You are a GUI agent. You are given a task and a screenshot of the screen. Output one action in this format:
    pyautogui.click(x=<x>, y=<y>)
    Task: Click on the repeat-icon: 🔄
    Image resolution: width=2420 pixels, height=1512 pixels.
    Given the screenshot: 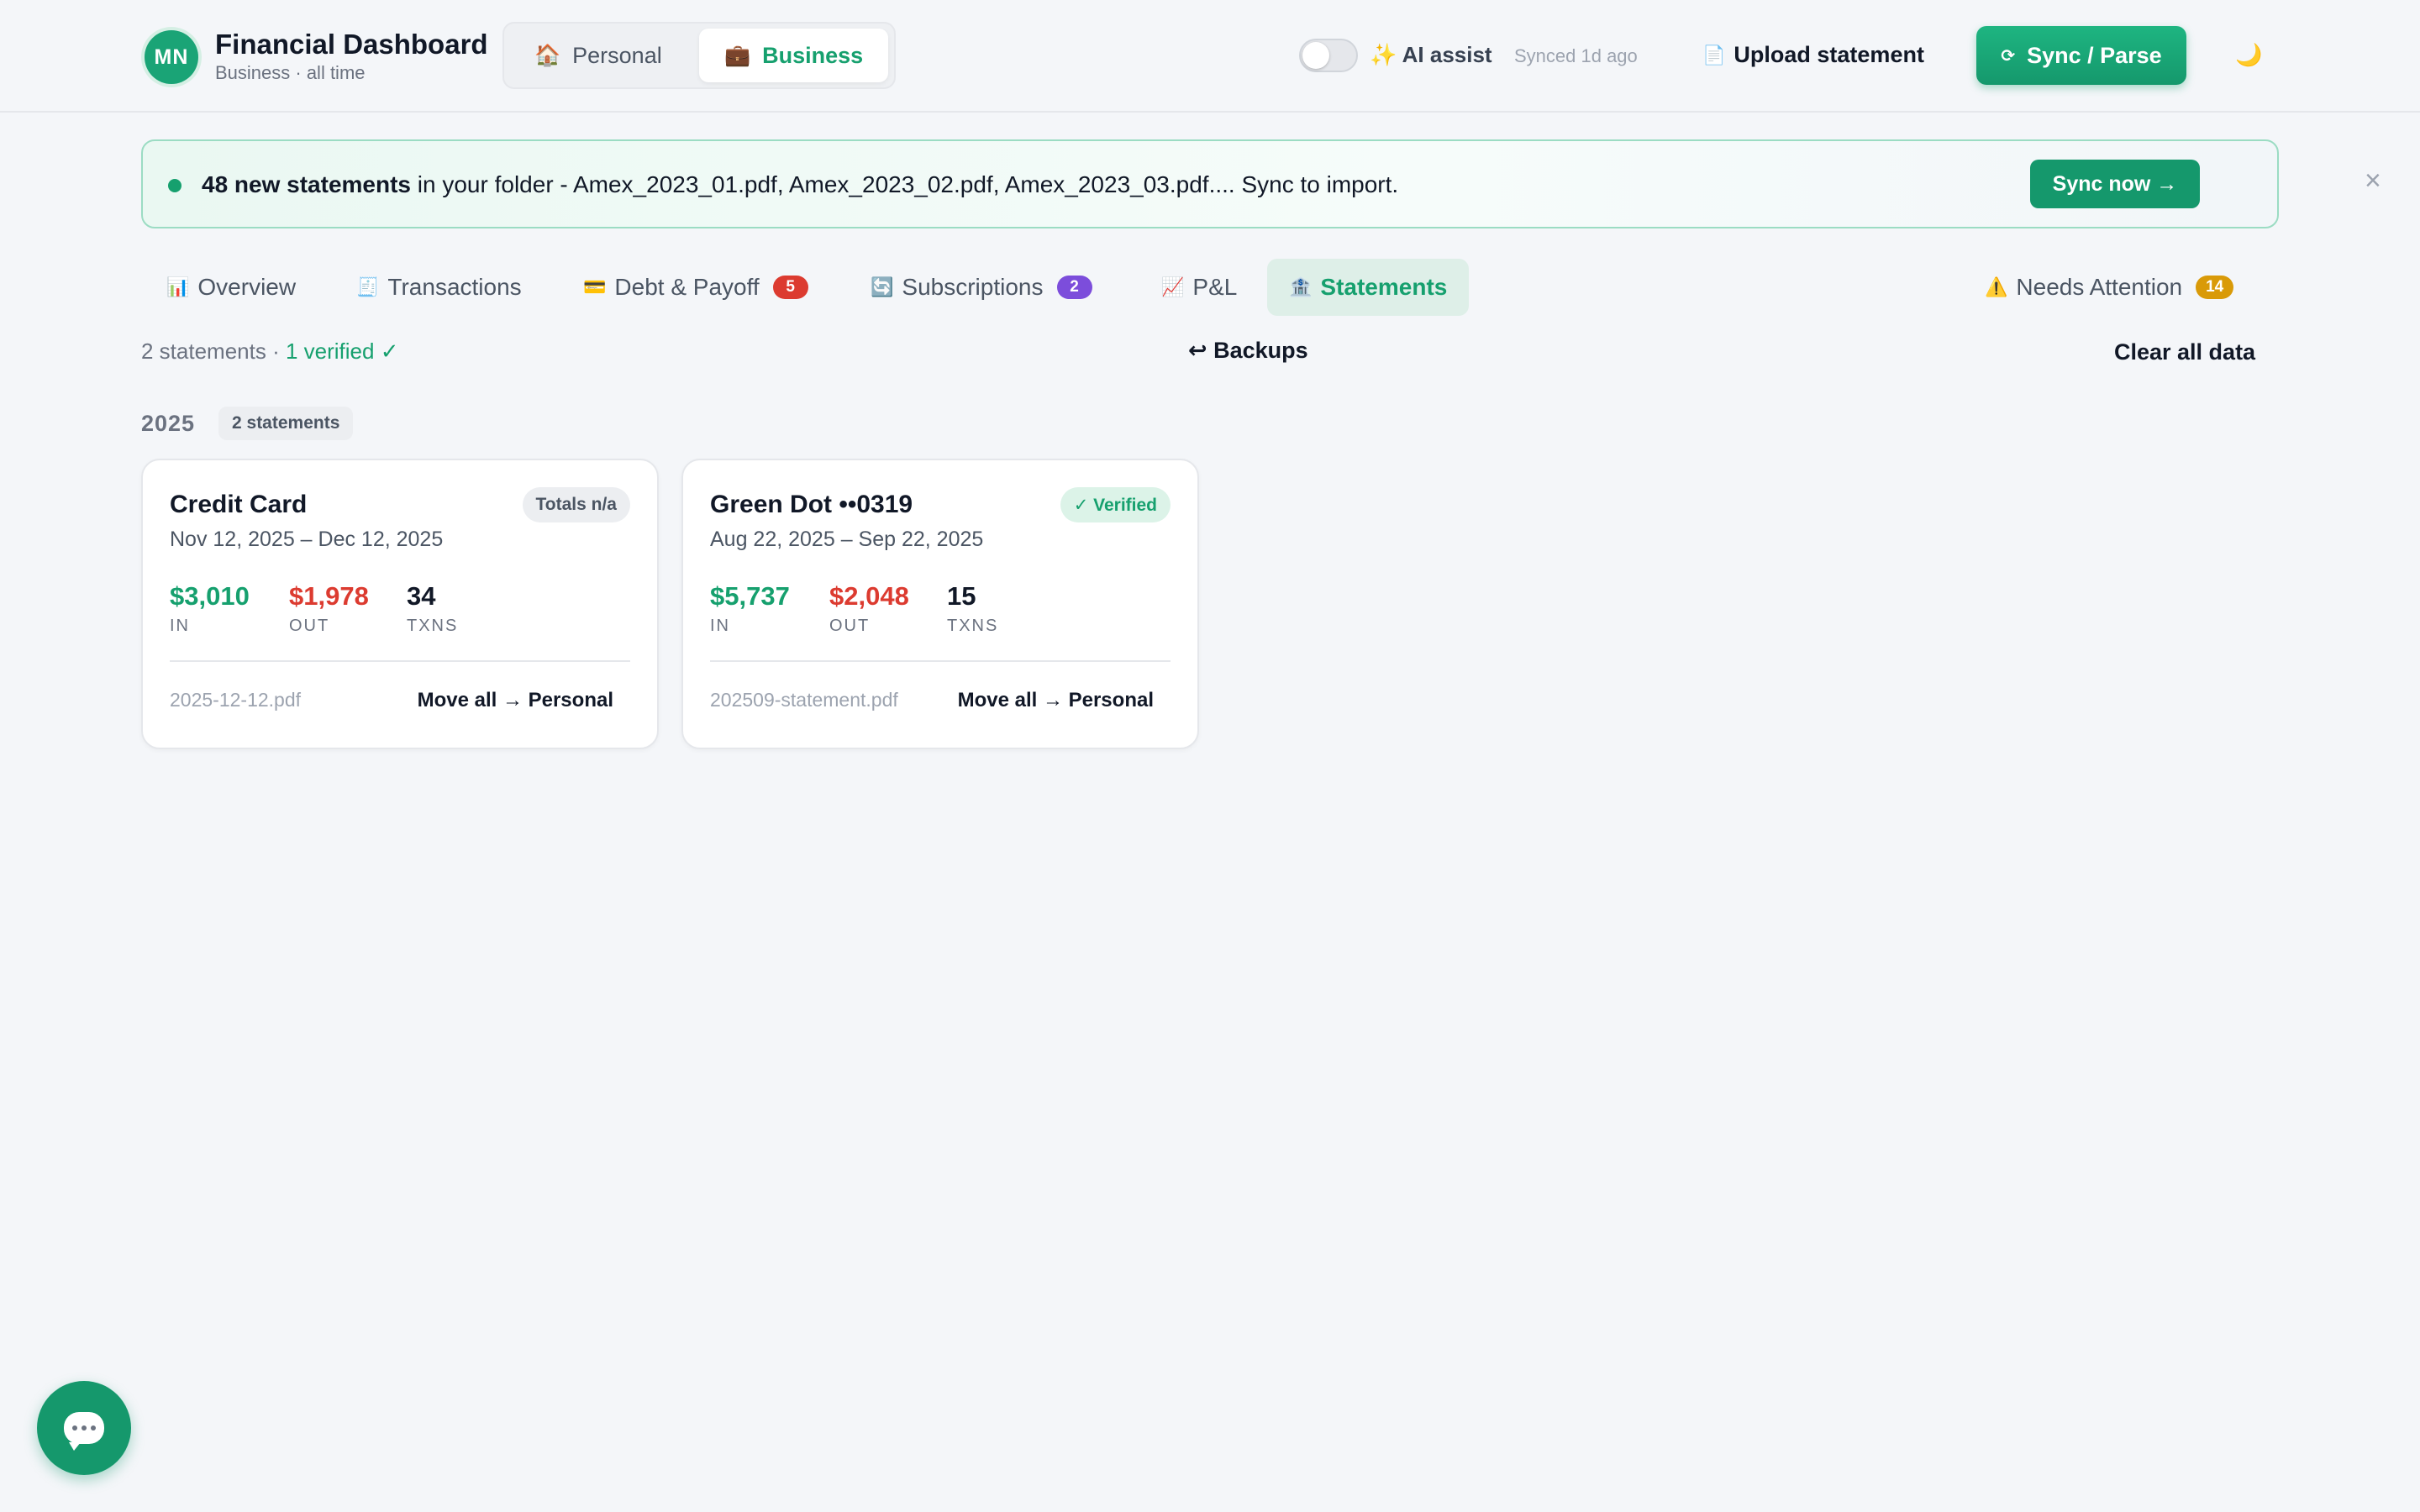 What is the action you would take?
    pyautogui.click(x=882, y=286)
    